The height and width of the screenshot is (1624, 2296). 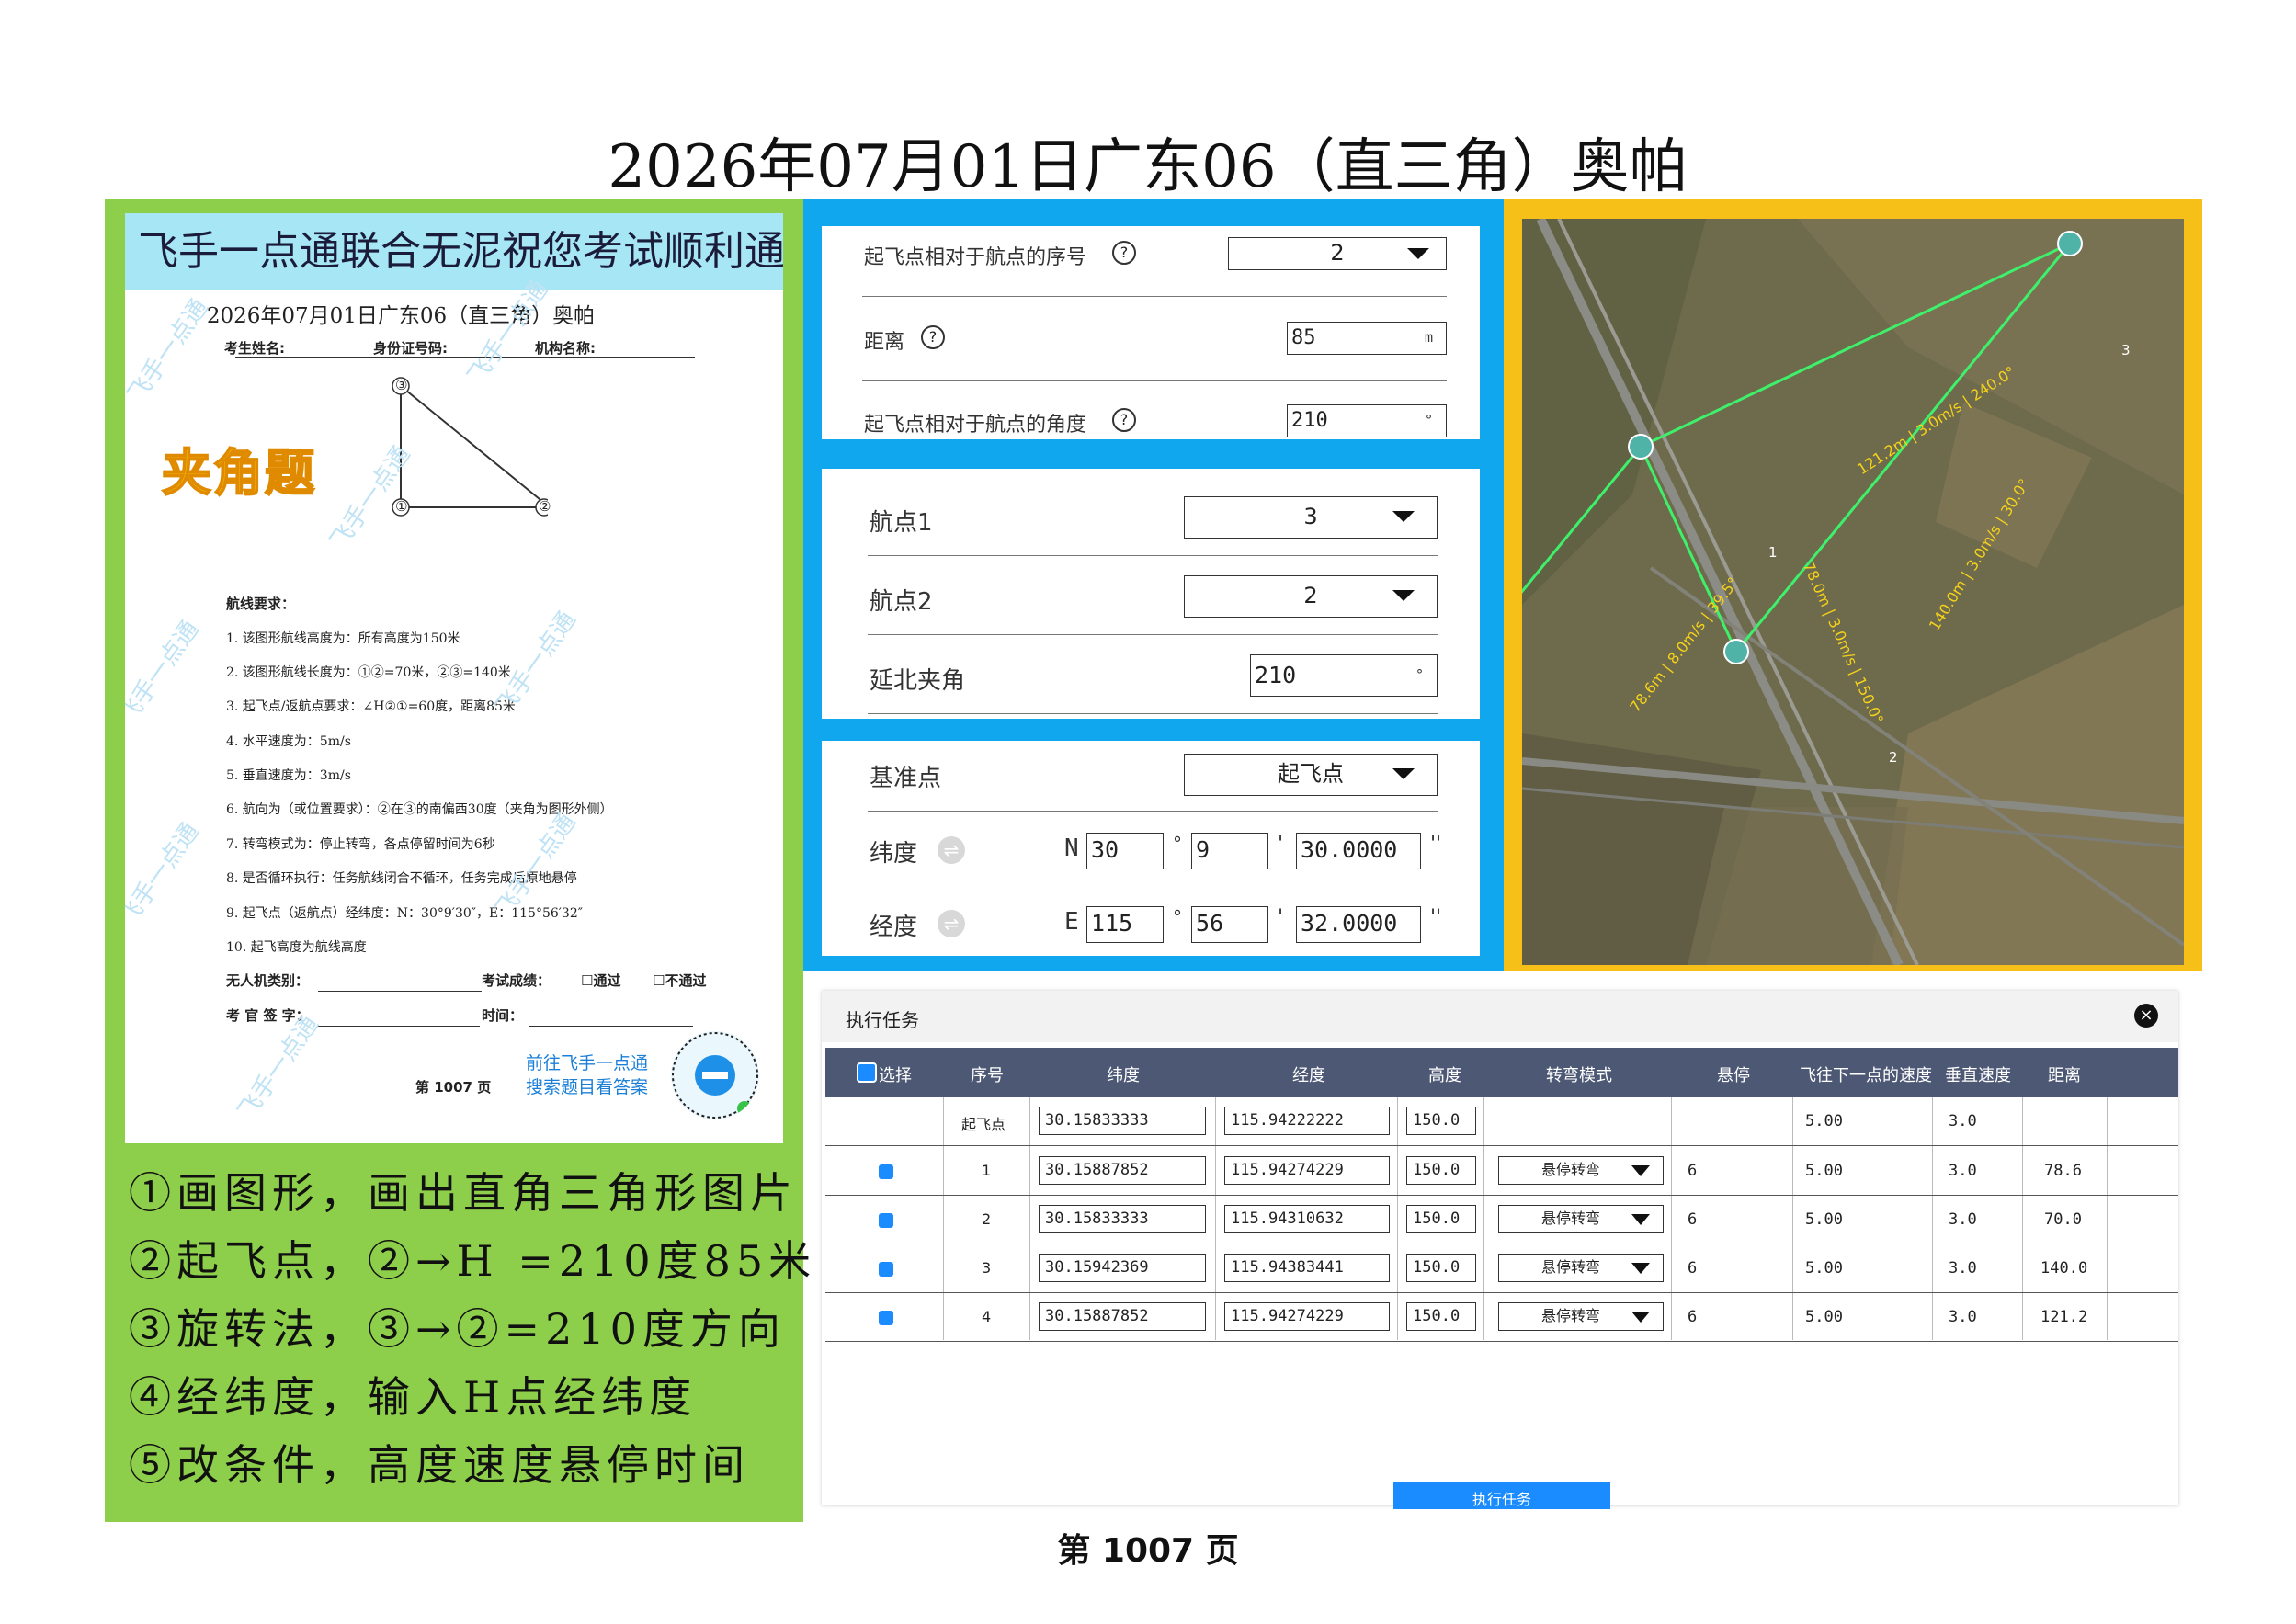 What do you see at coordinates (867, 1072) in the screenshot?
I see `select-all-checkbox` at bounding box center [867, 1072].